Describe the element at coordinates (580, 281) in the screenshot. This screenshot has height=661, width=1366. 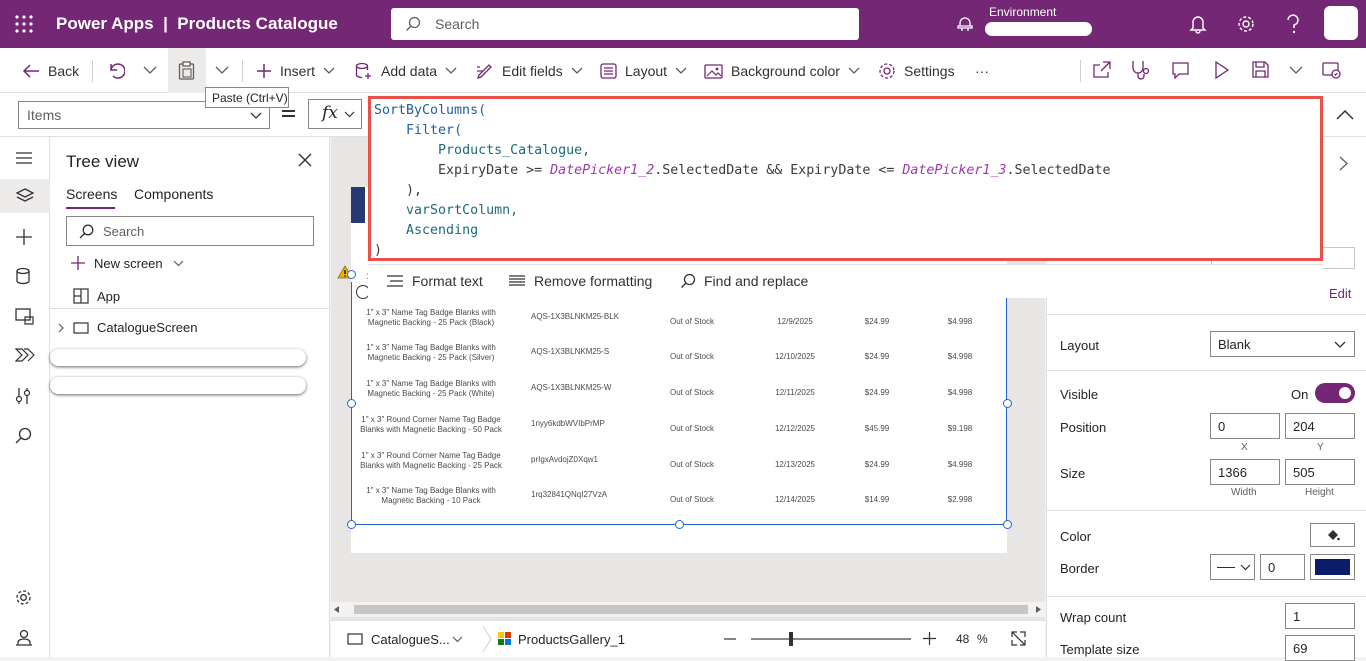
I see `remove-formatting-button: Remove formatting` at that location.